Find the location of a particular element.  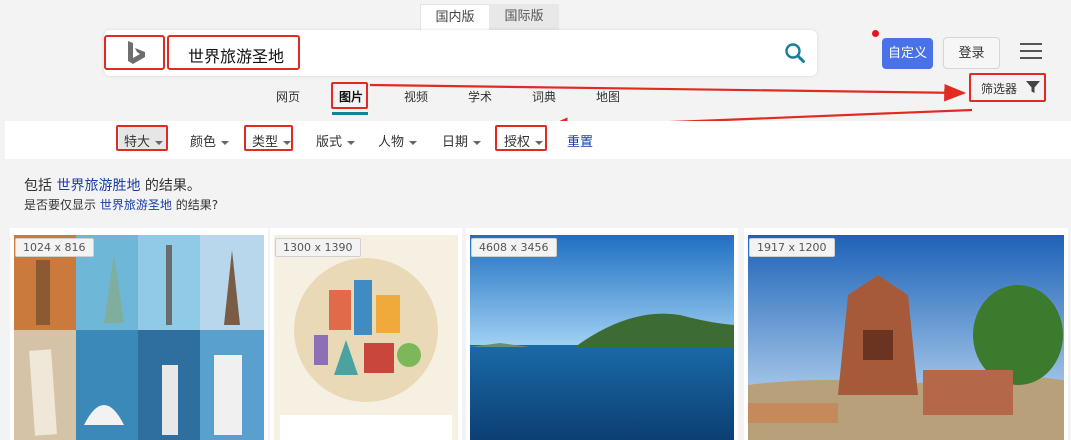

landmarks-collage-image is located at coordinates (139, 337).